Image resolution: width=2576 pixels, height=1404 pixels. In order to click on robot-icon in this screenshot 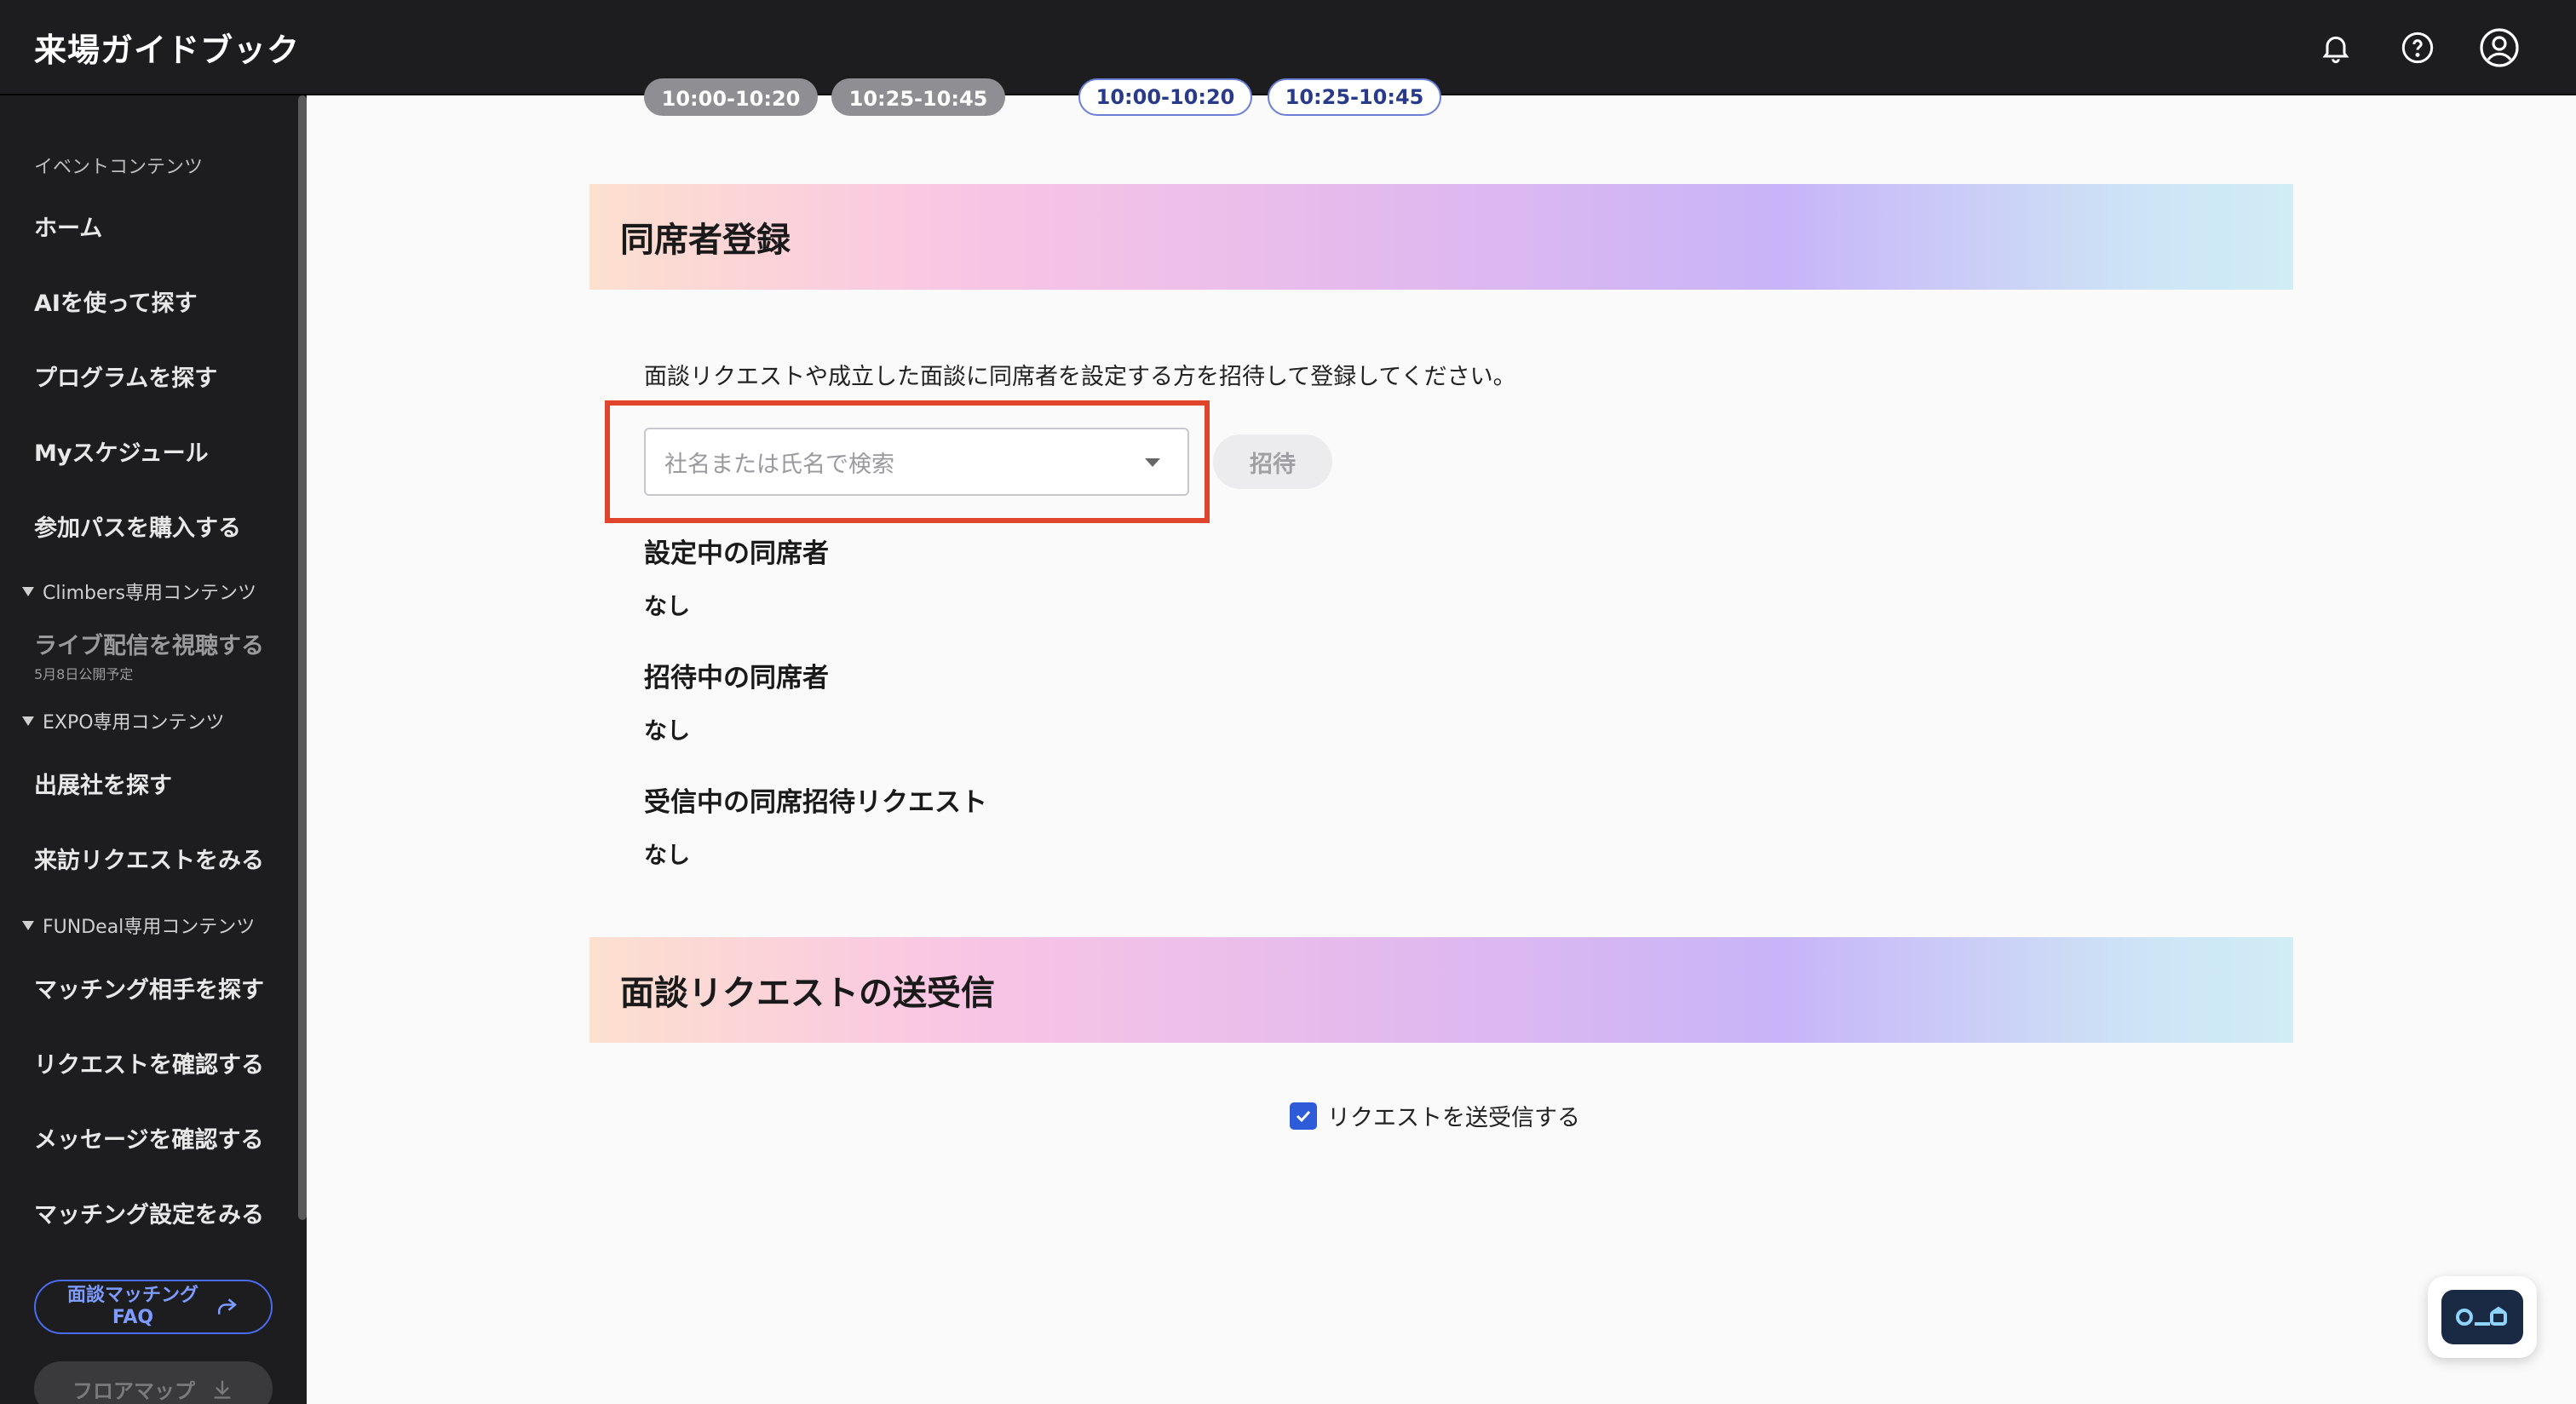, I will do `click(2482, 1317)`.